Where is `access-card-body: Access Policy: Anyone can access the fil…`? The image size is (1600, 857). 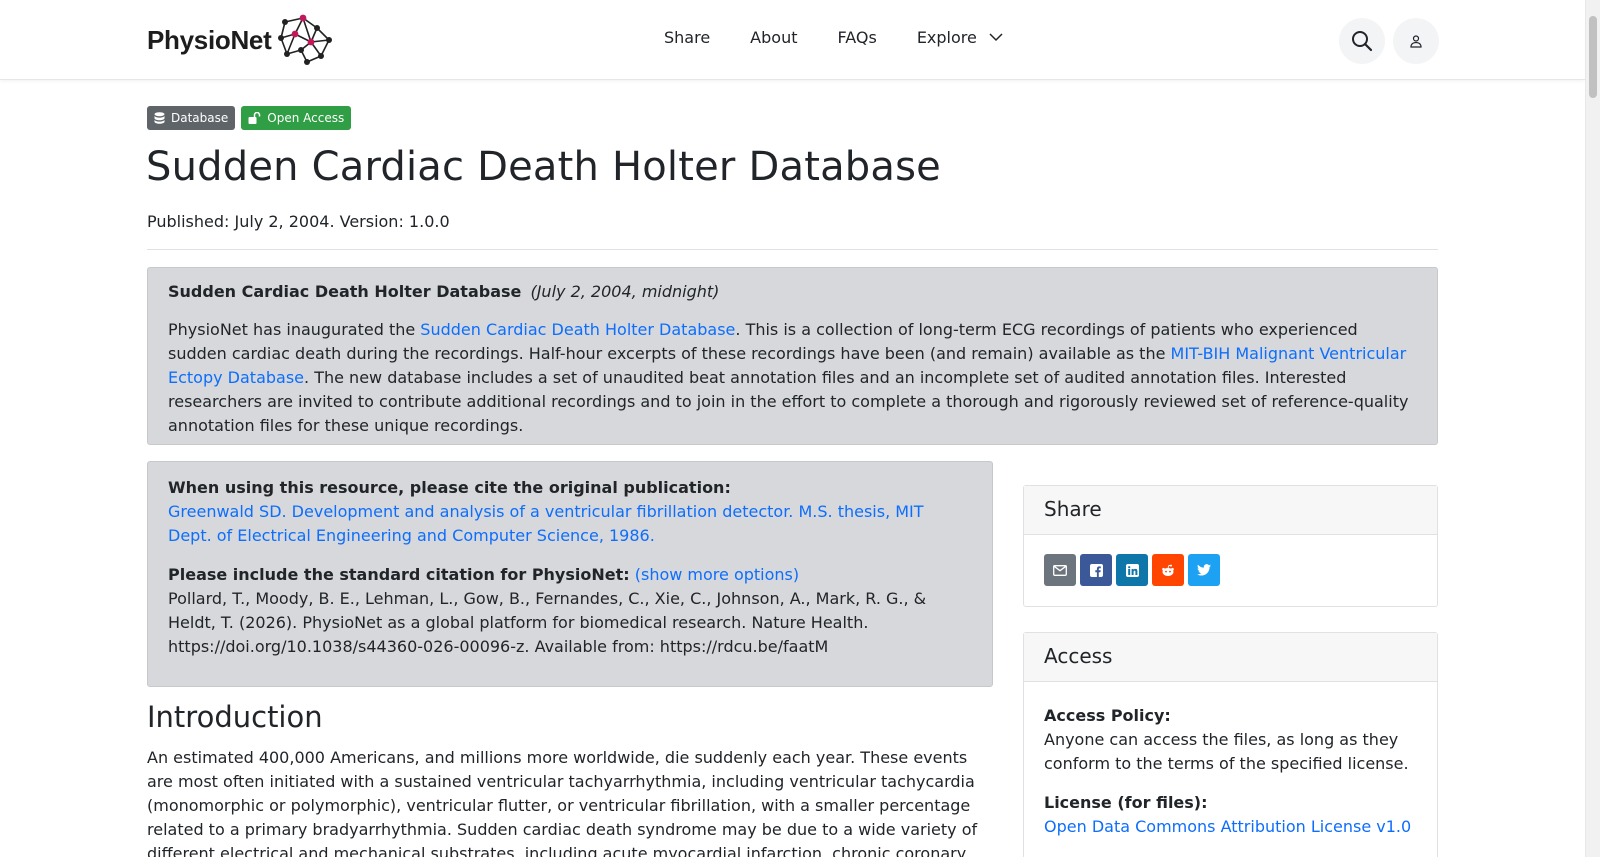
access-card-body: Access Policy: Anyone can access the fil… is located at coordinates (1230, 769).